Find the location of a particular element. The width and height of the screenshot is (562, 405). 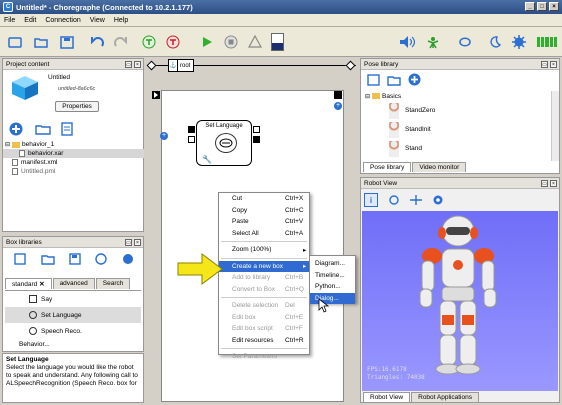

menu-connection: Connection is located at coordinates (62, 20).